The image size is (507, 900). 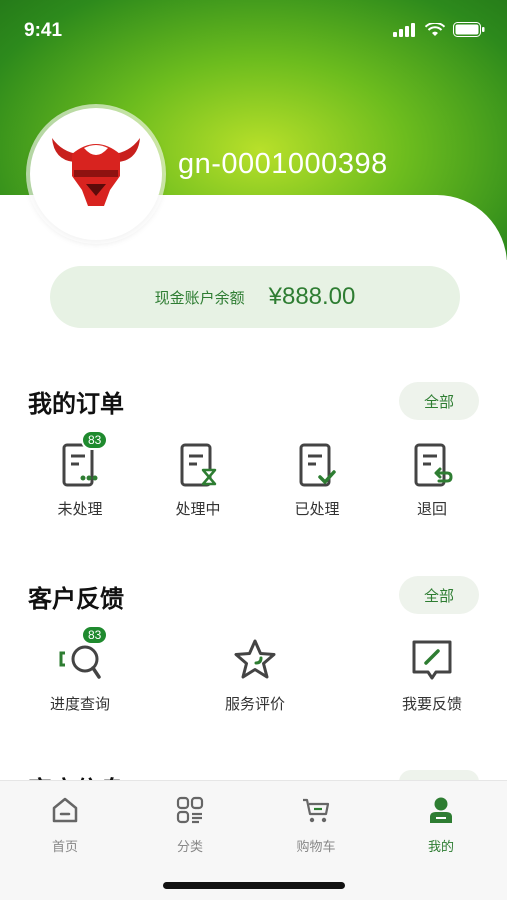 What do you see at coordinates (433, 465) in the screenshot?
I see `document-return-icon` at bounding box center [433, 465].